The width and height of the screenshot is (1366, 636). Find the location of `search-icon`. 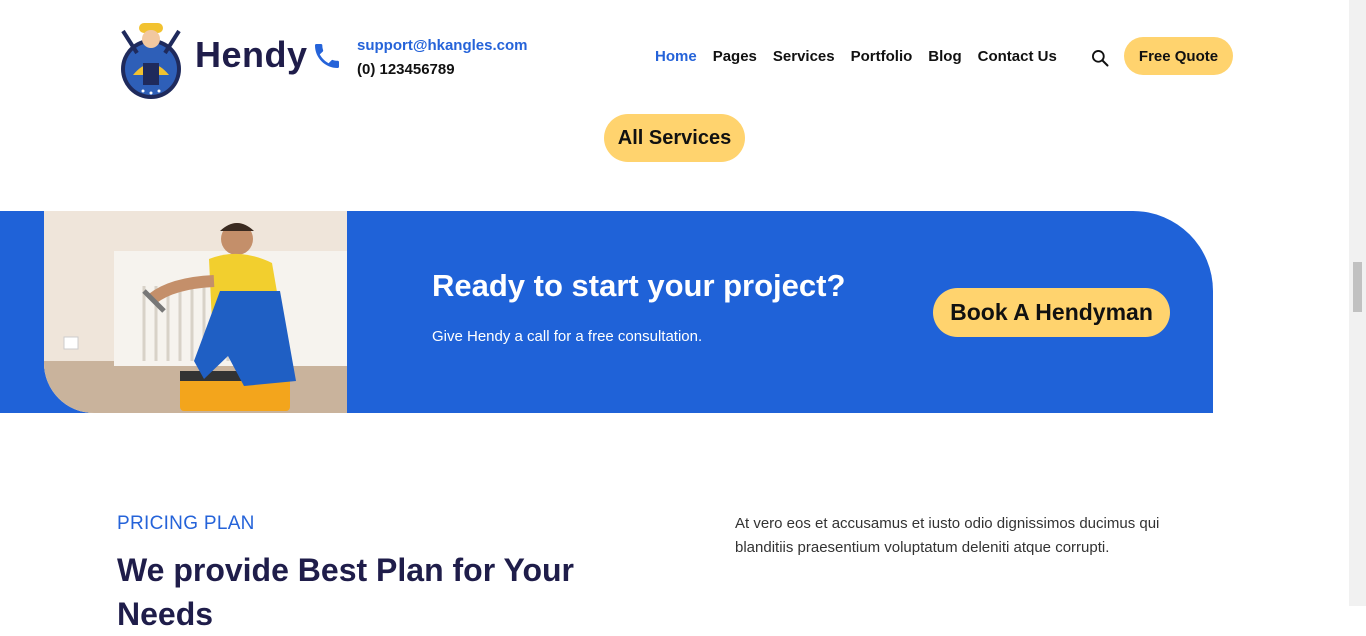

search-icon is located at coordinates (1100, 58).